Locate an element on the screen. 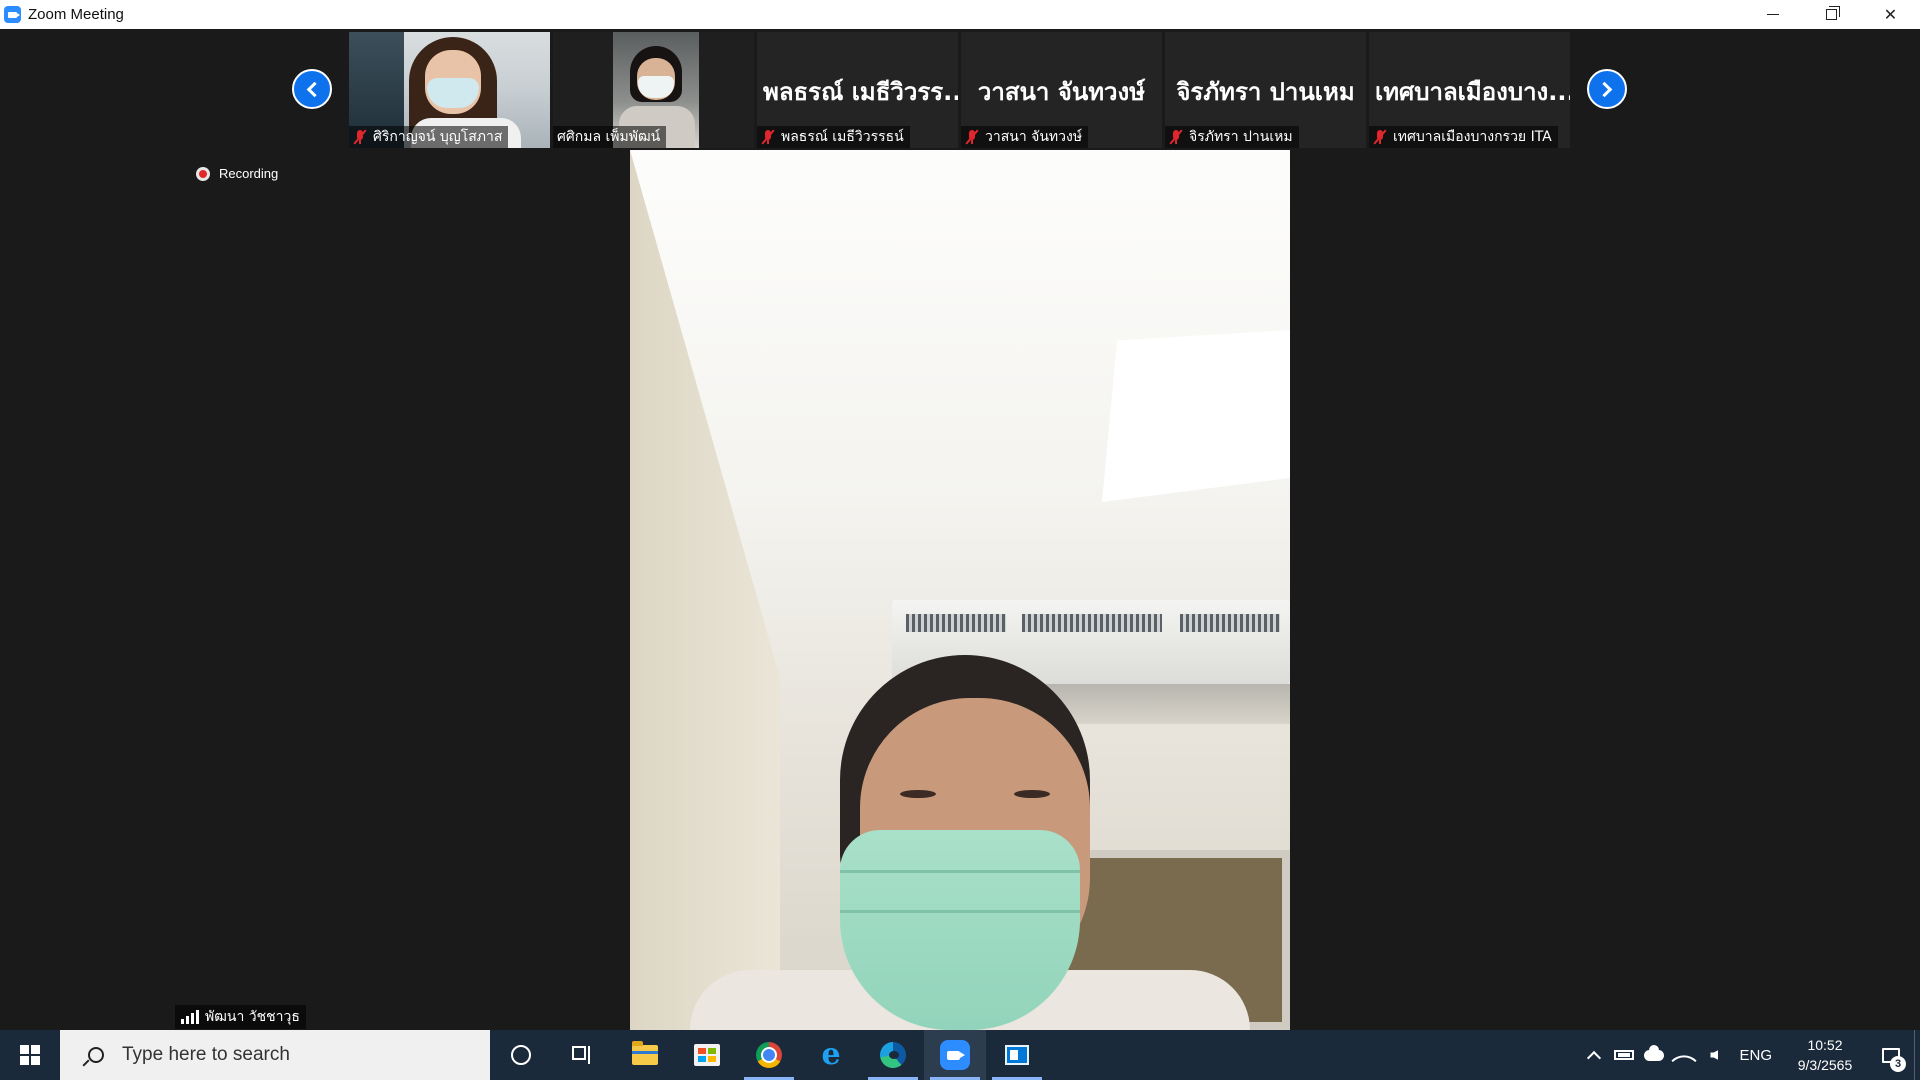 This screenshot has width=1920, height=1080. participant-nametag: ศิริกาญจน์ บุญโสภาส is located at coordinates (429, 137).